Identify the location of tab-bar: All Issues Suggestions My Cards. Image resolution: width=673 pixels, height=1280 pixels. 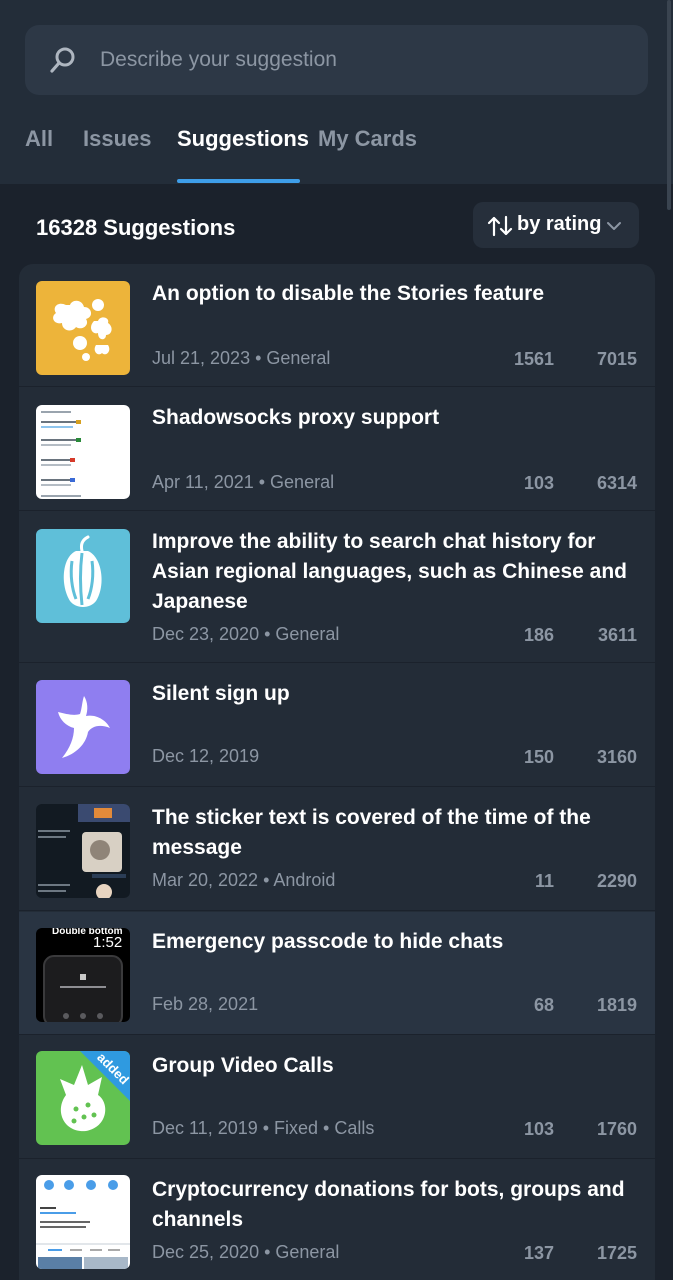
(336, 150).